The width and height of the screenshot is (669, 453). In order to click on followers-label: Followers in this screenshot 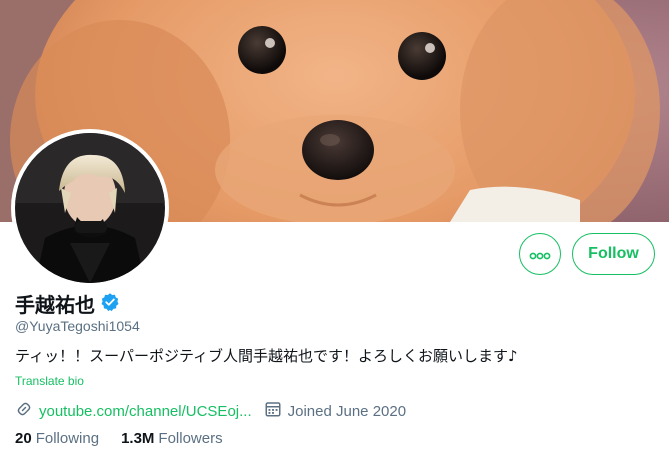, I will do `click(190, 438)`.